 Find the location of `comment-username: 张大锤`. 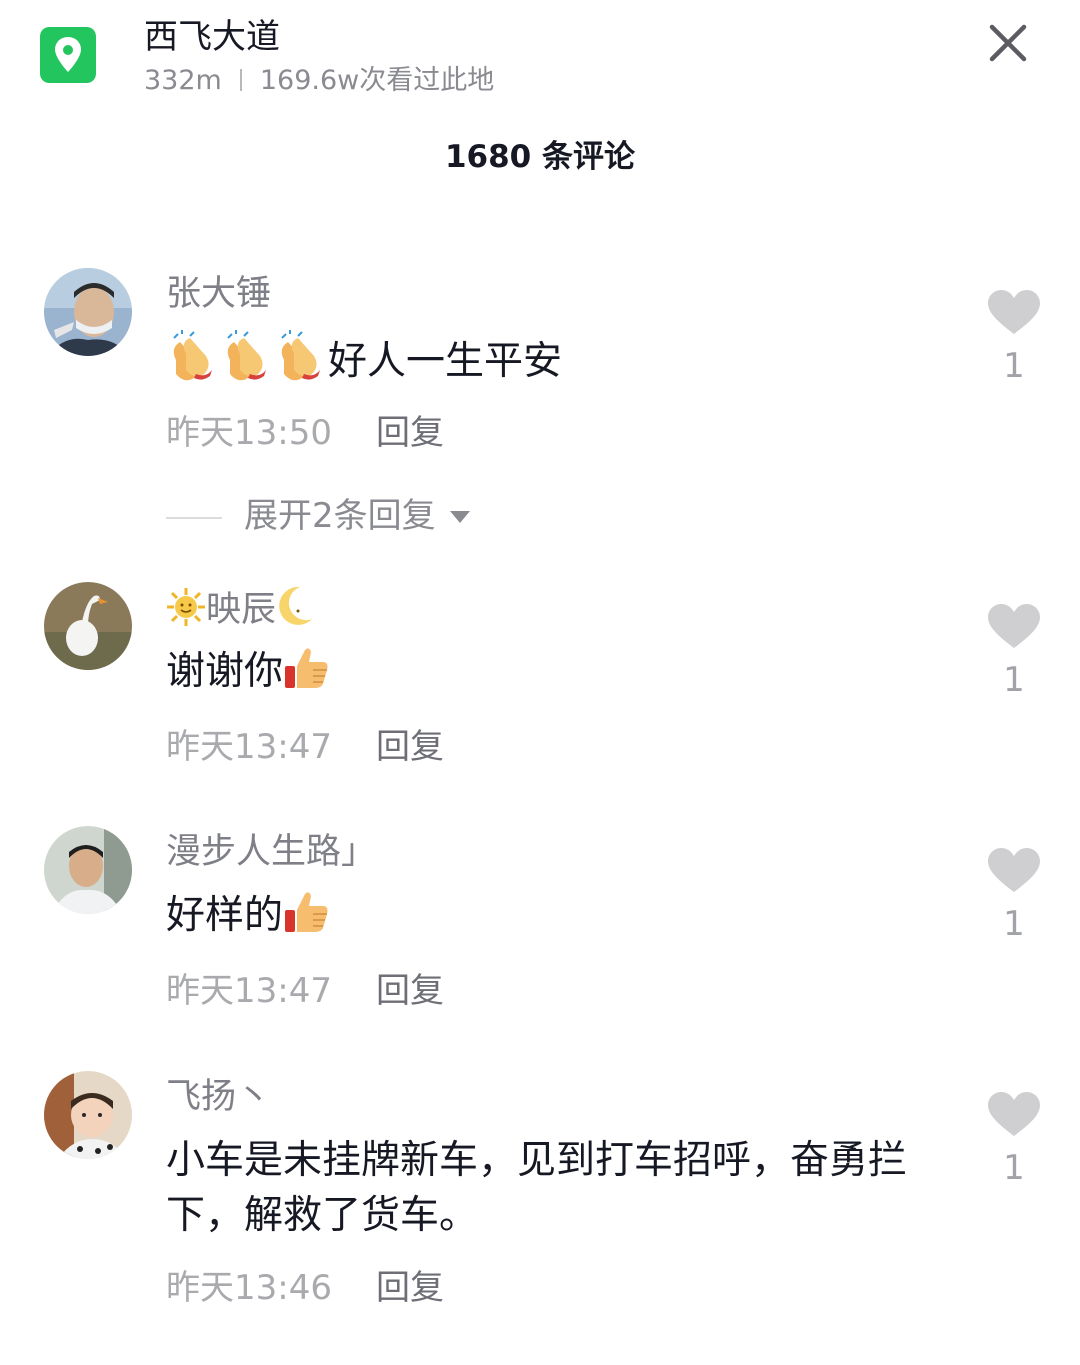

comment-username: 张大锤 is located at coordinates (218, 294).